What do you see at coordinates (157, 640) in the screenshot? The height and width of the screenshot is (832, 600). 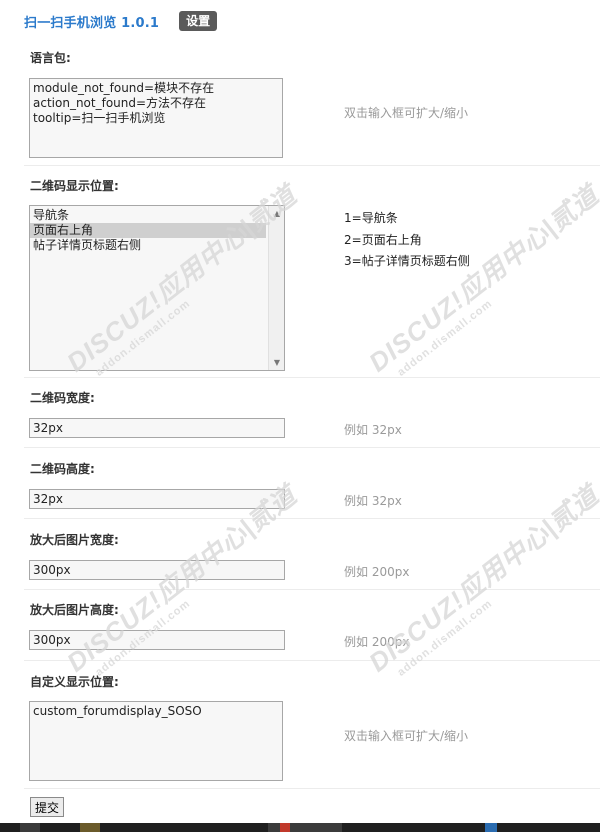 I see `zoom-height-input: 300px` at bounding box center [157, 640].